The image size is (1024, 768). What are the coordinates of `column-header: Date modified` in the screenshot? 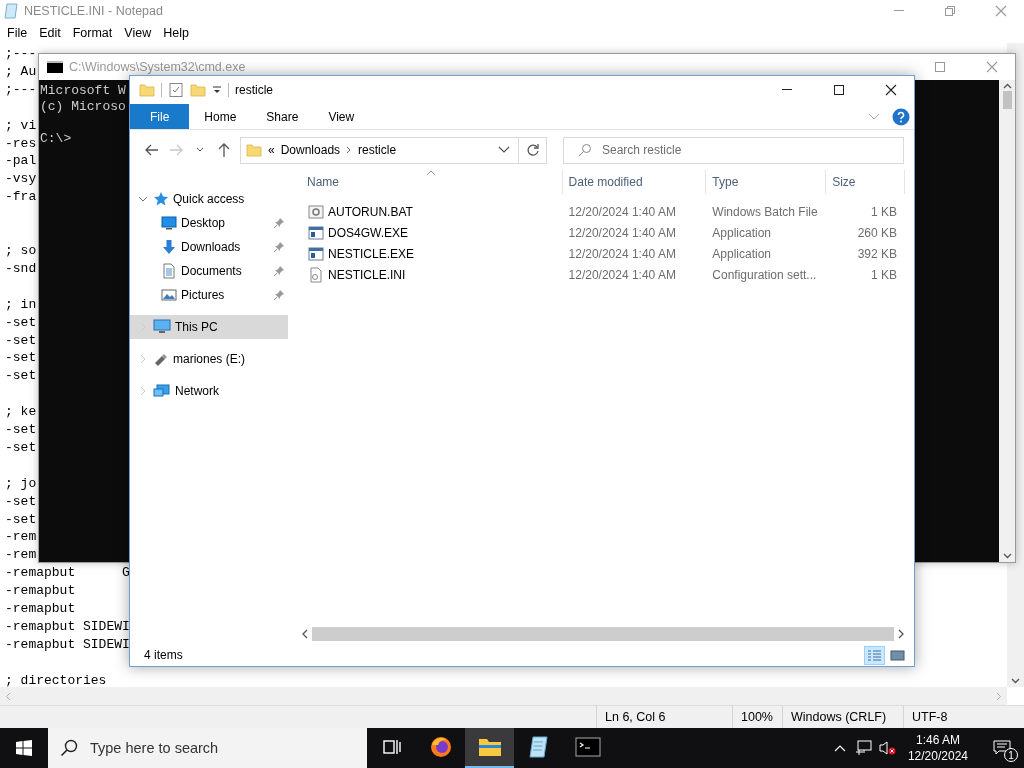 It's located at (634, 182).